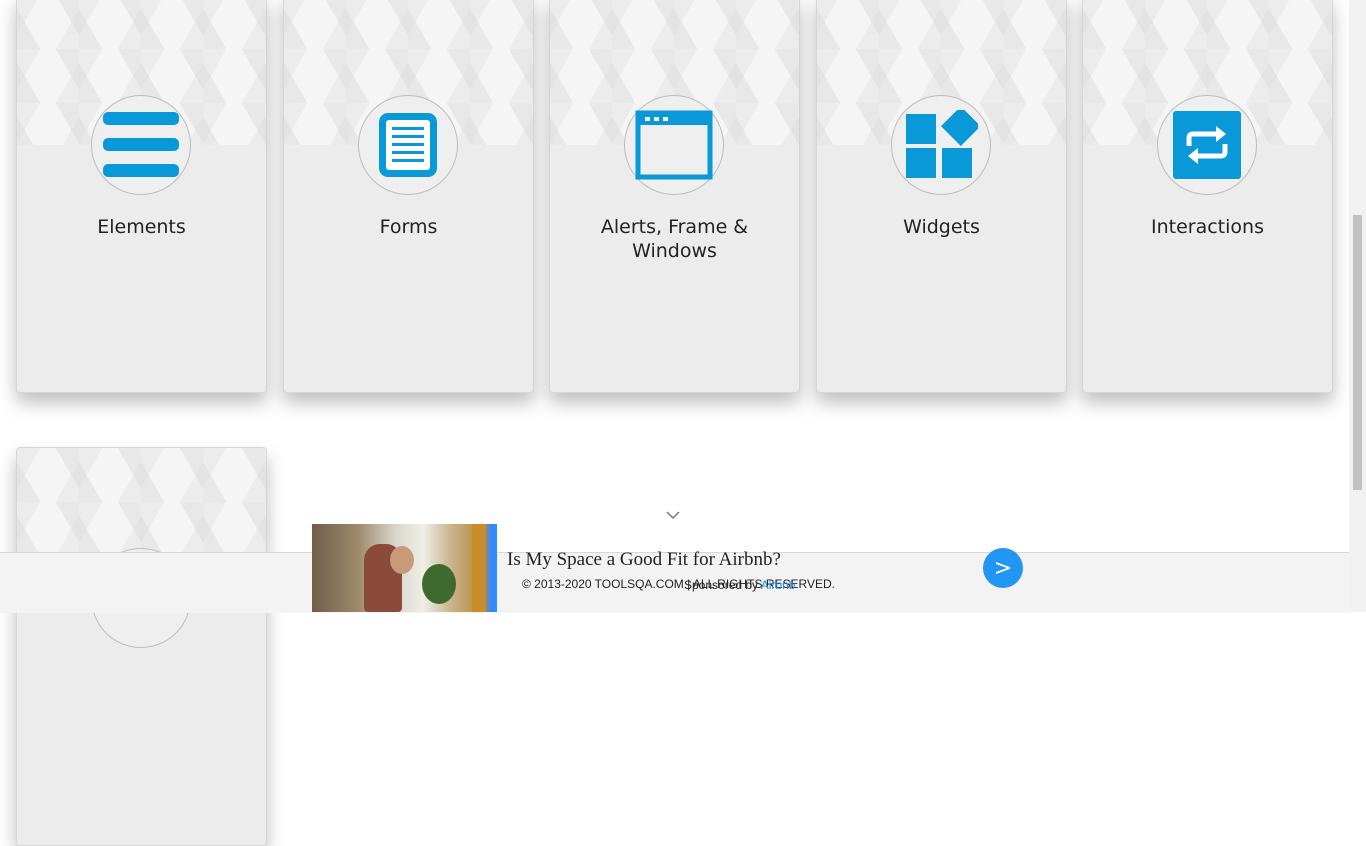 The width and height of the screenshot is (1366, 846). I want to click on ad-beam-shape, so click(479, 568).